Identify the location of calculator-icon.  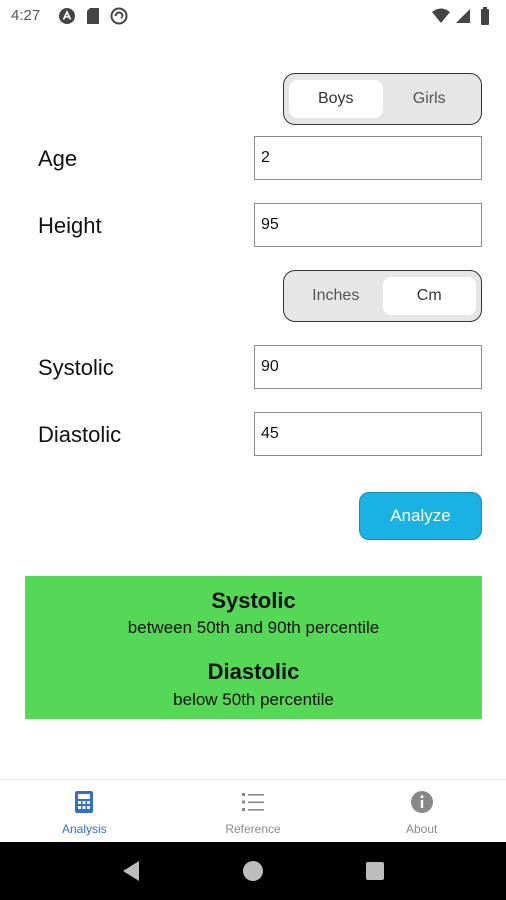
(84, 802).